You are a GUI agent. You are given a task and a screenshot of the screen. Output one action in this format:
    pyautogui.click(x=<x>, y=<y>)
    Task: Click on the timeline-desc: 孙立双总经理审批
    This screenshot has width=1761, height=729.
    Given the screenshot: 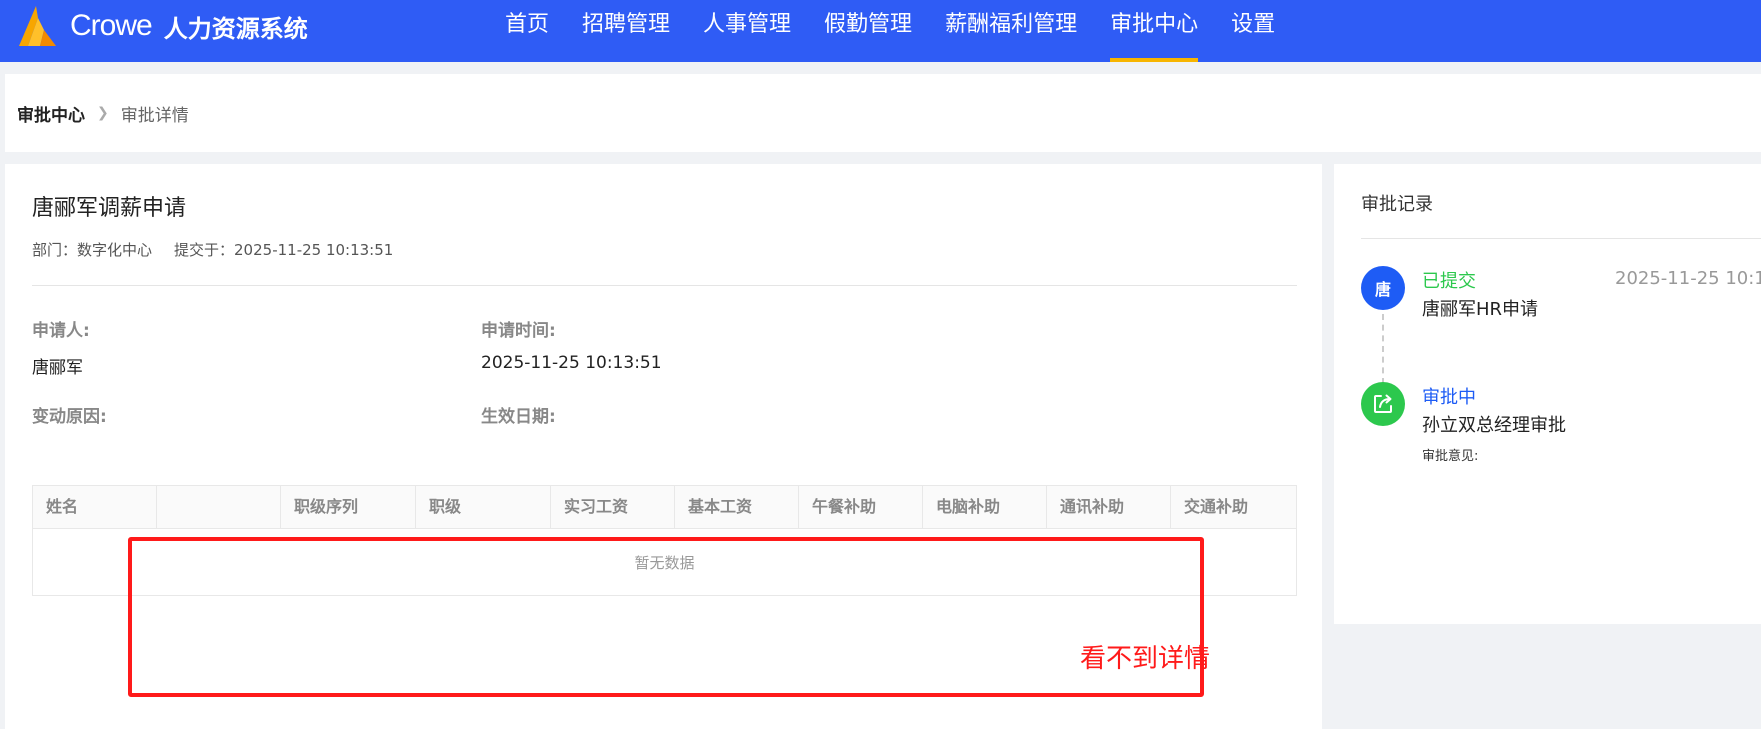 What is the action you would take?
    pyautogui.click(x=1494, y=425)
    